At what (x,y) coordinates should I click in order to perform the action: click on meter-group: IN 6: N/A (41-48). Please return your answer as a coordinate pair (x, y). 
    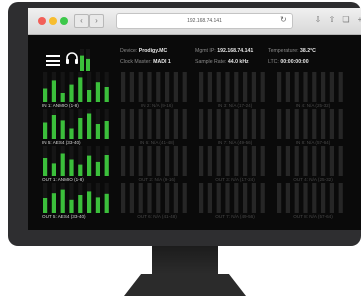
    Looking at the image, I should click on (157, 128).